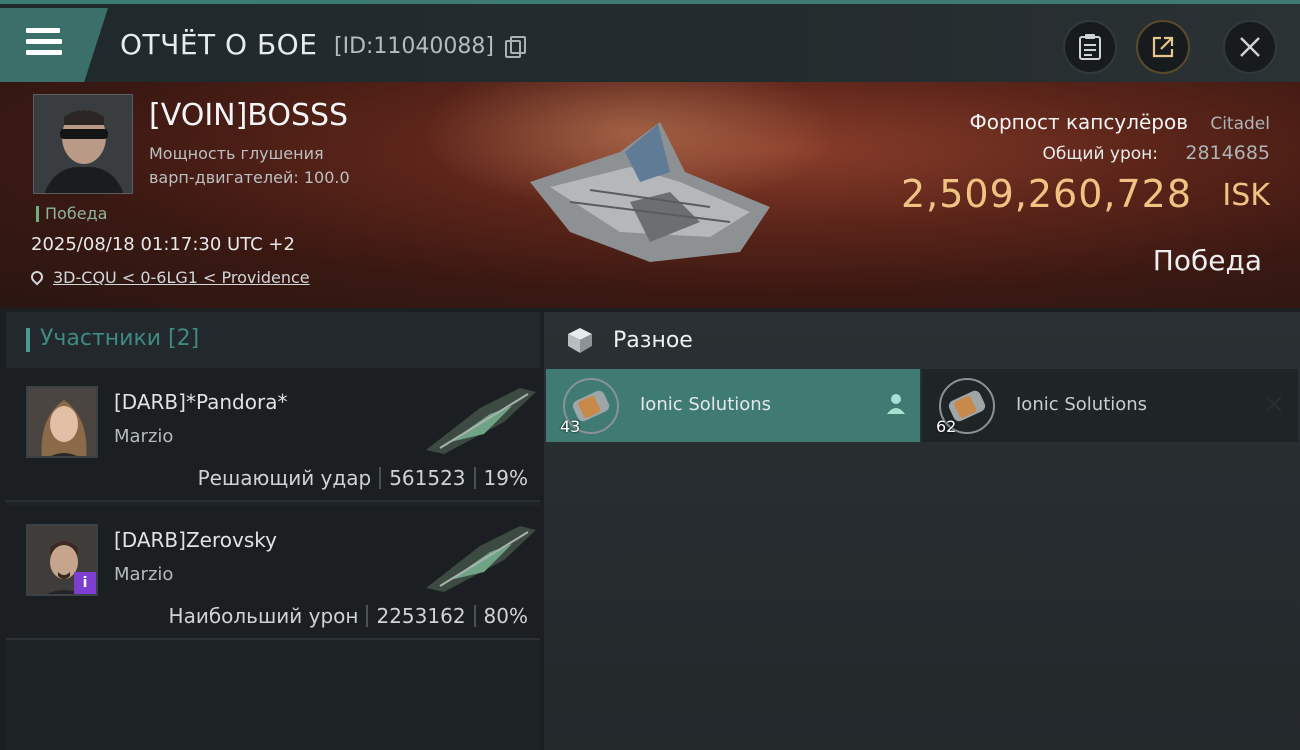 This screenshot has height=750, width=1300. Describe the element at coordinates (653, 340) in the screenshot. I see `misc-title: Разное` at that location.